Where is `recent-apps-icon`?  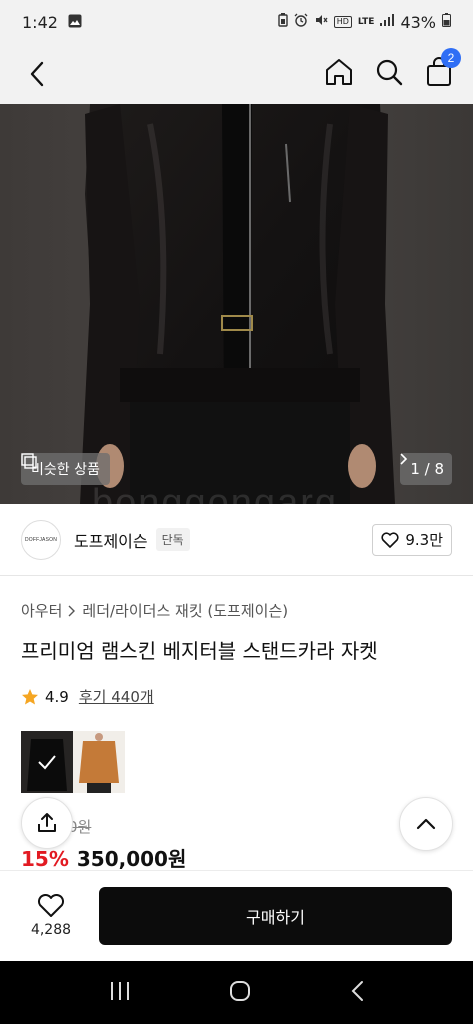 recent-apps-icon is located at coordinates (120, 990).